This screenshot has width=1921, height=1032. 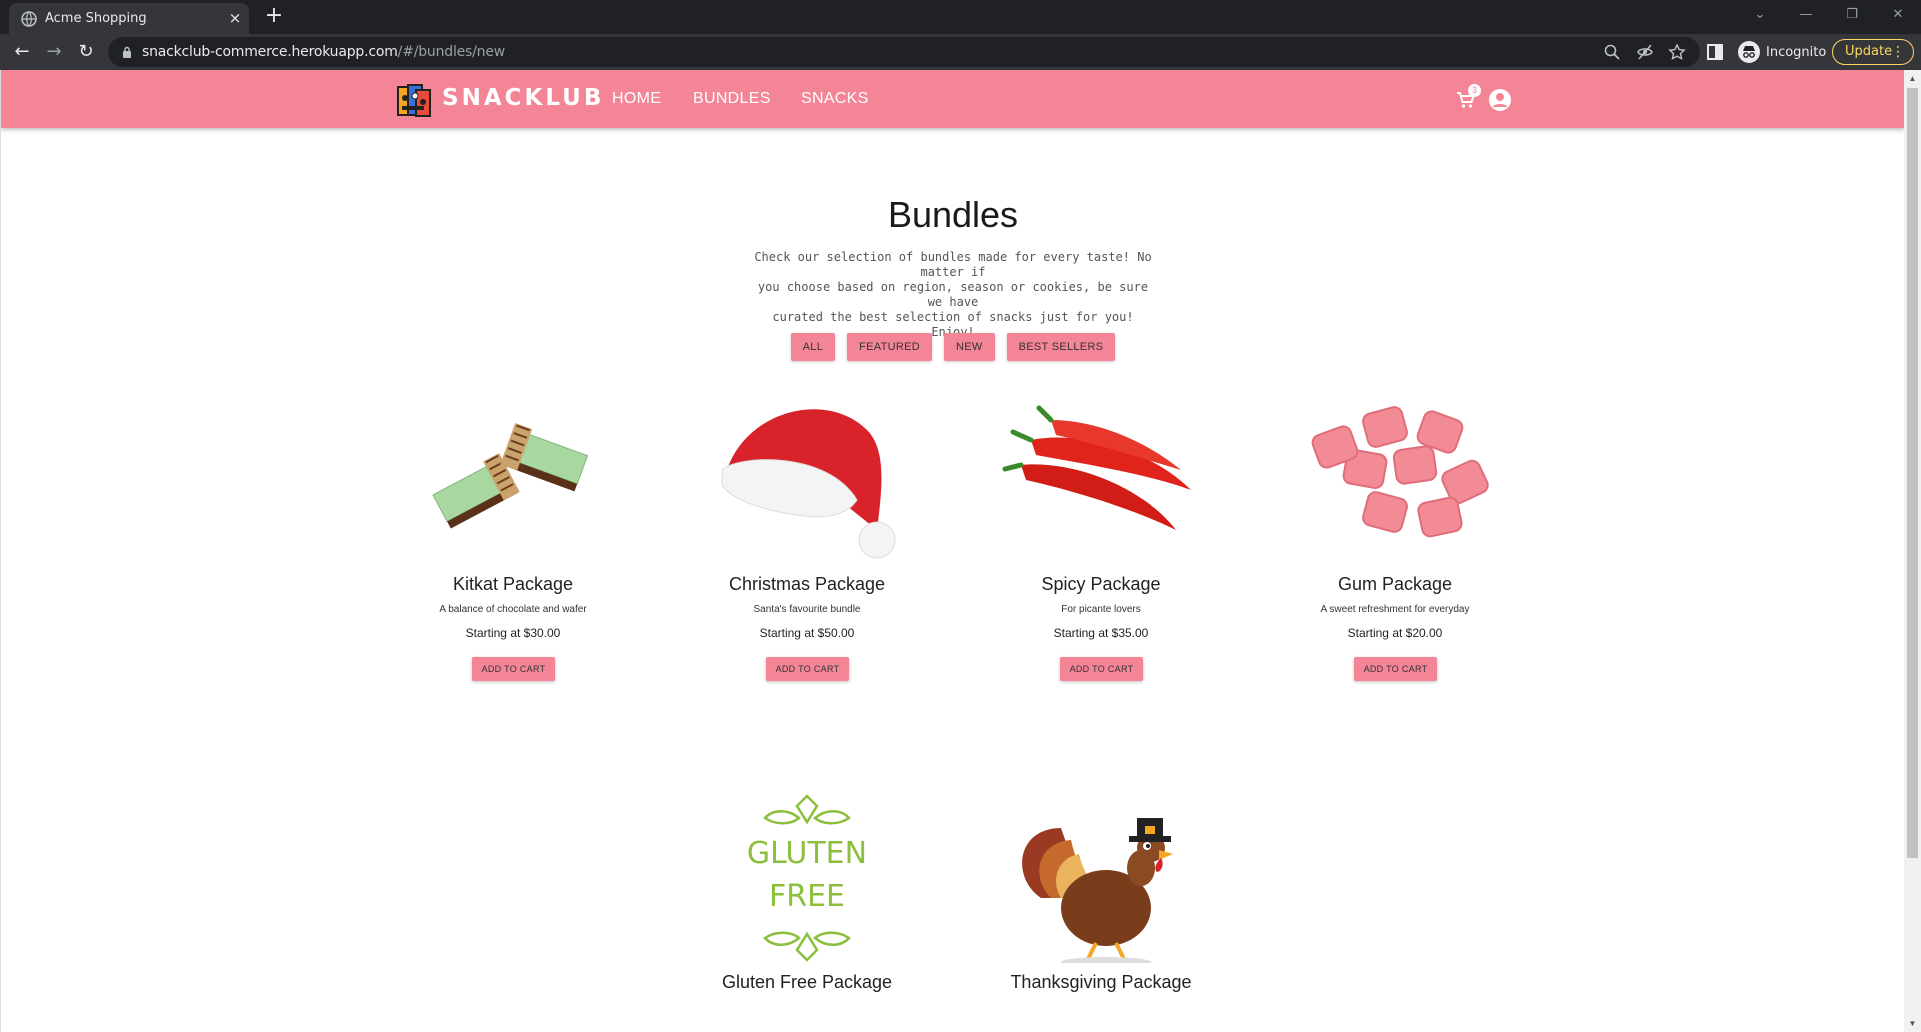 I want to click on update-button: Update ⋮, so click(x=1873, y=52).